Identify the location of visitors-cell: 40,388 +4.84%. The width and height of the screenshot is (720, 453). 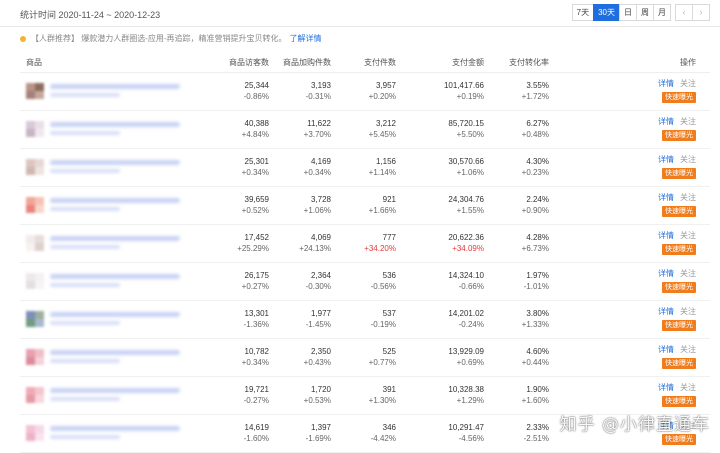
(255, 129).